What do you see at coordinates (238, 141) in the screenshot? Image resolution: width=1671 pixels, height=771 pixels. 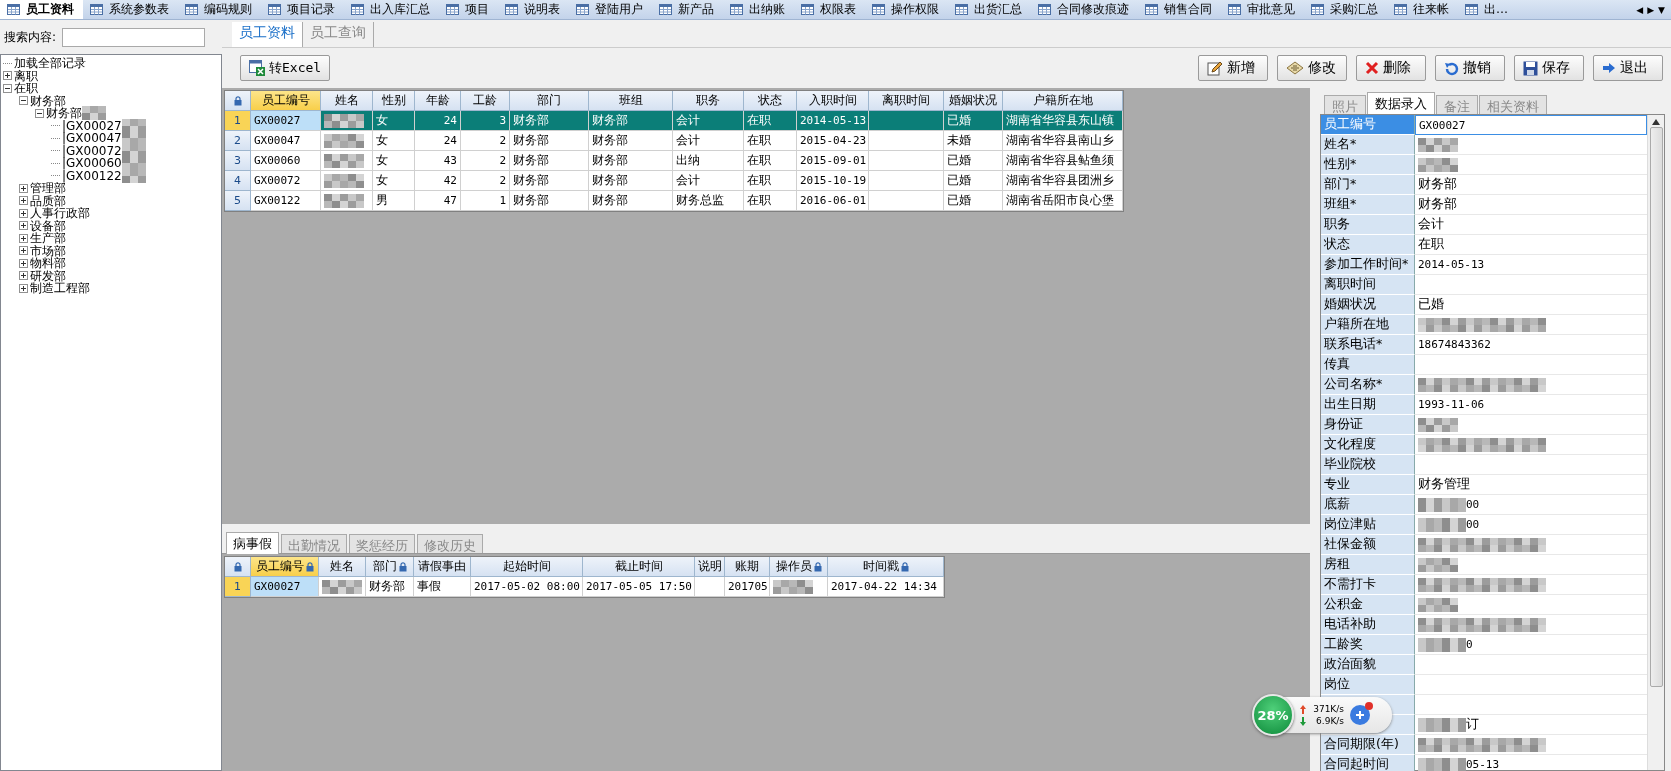 I see `row-number: 2` at bounding box center [238, 141].